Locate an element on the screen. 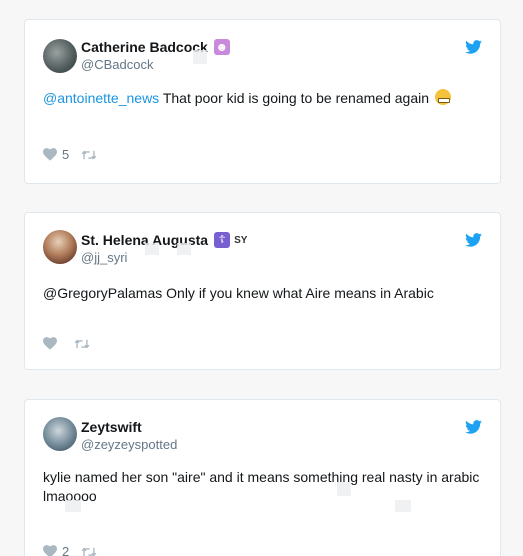 The height and width of the screenshot is (556, 523). author-info: St. Helena Augusta ☦ SY @jj_syri is located at coordinates (164, 248).